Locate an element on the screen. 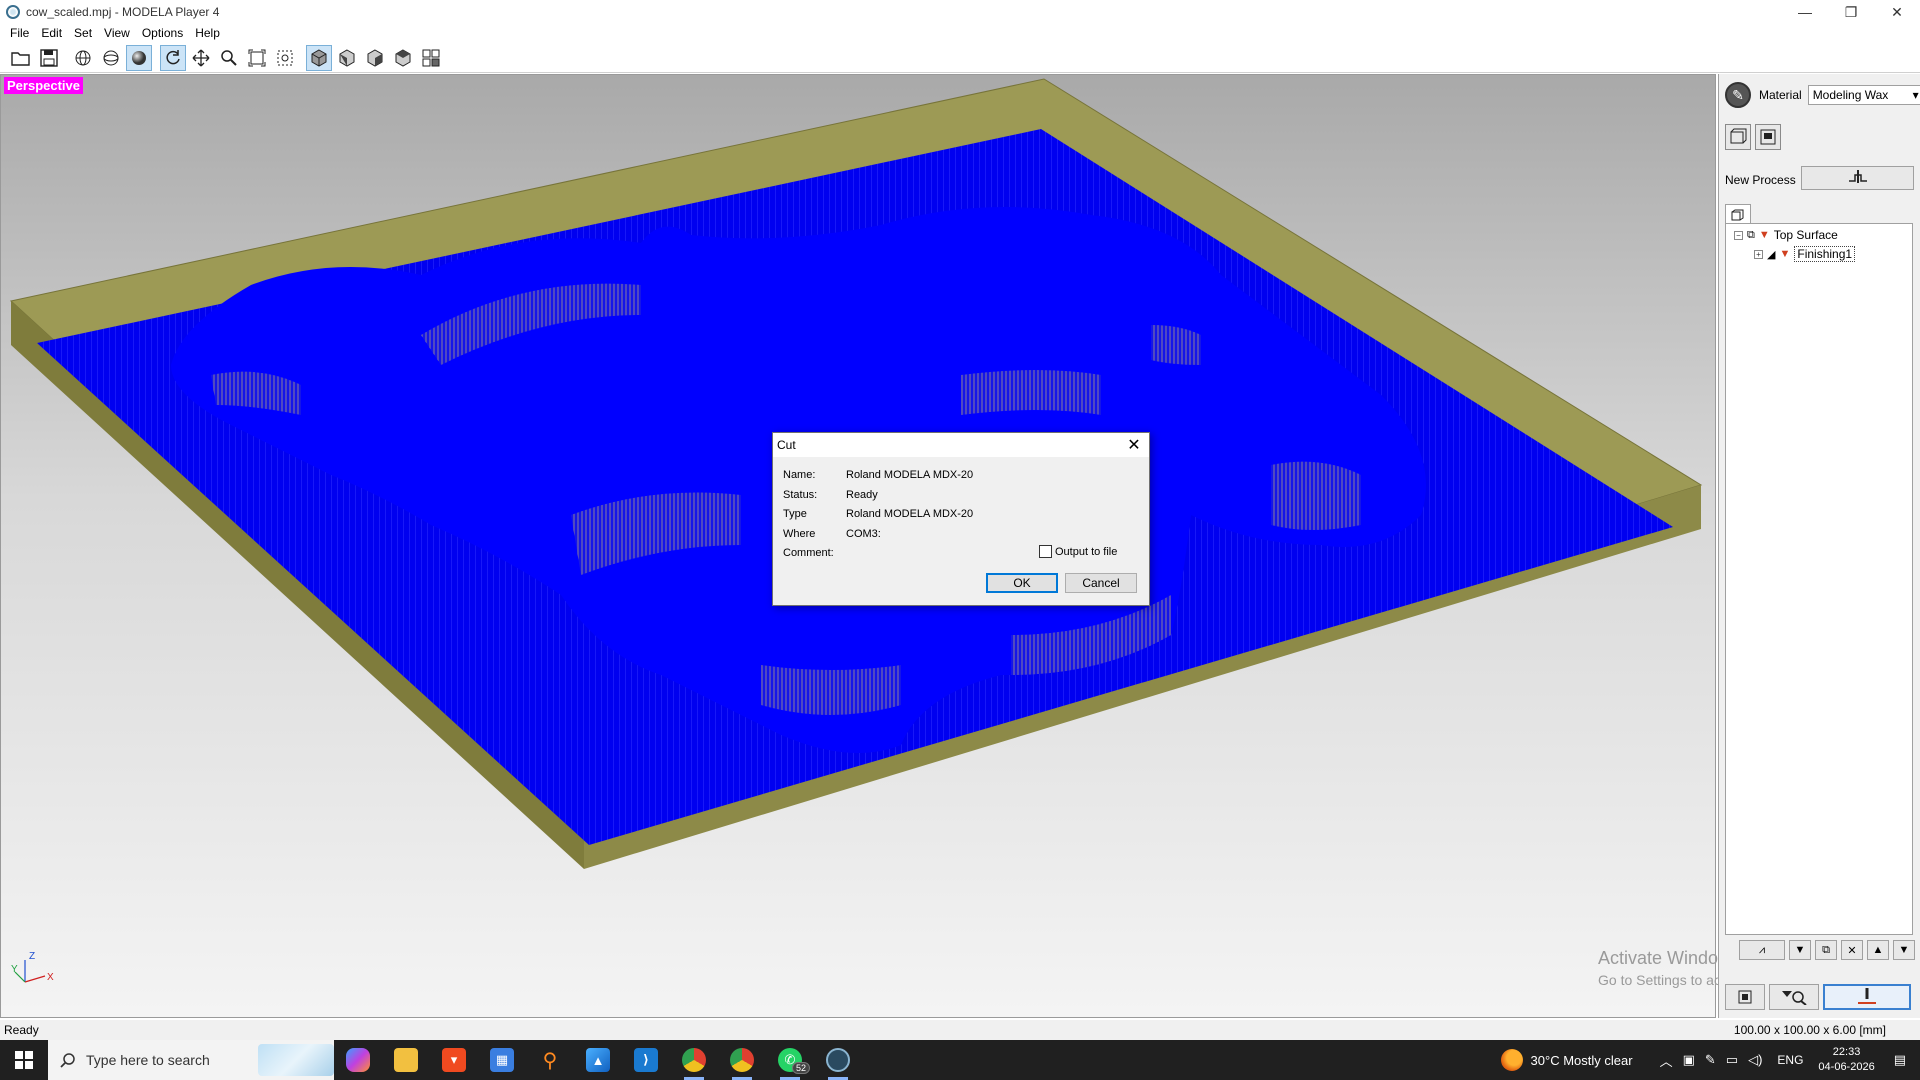  menu-file: File is located at coordinates (19, 33).